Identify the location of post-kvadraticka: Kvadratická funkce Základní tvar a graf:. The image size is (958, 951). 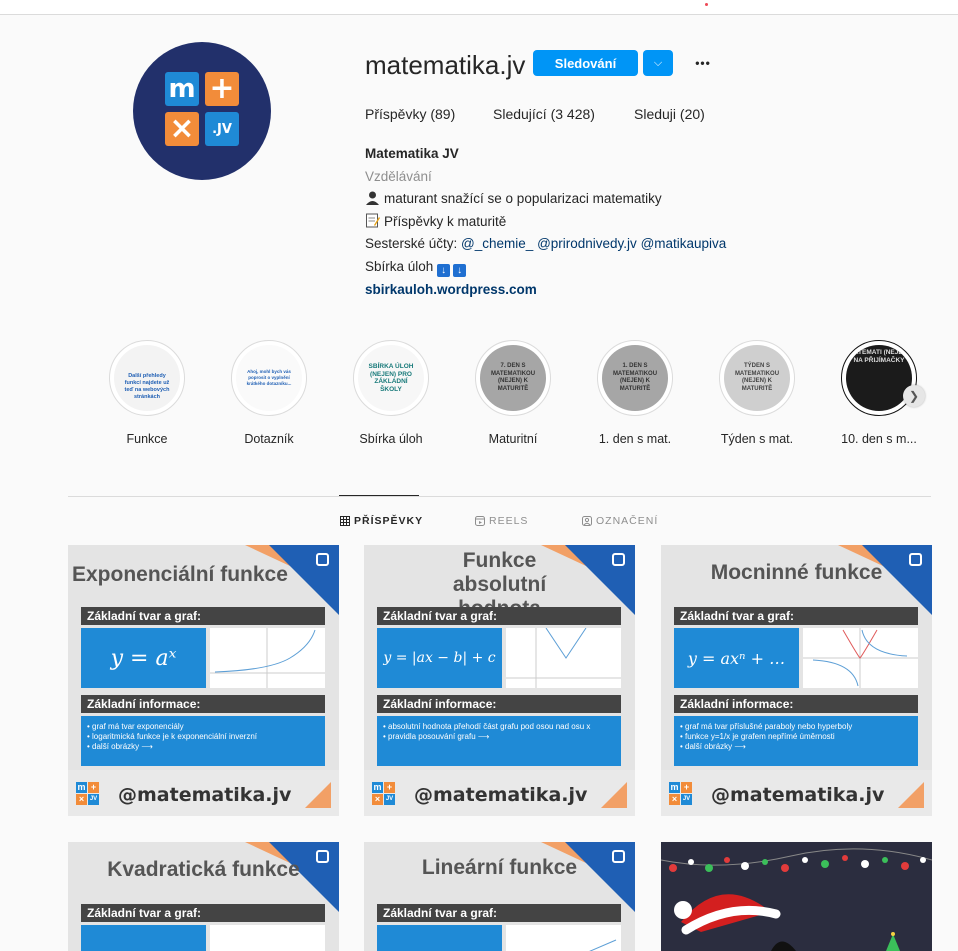
(203, 896).